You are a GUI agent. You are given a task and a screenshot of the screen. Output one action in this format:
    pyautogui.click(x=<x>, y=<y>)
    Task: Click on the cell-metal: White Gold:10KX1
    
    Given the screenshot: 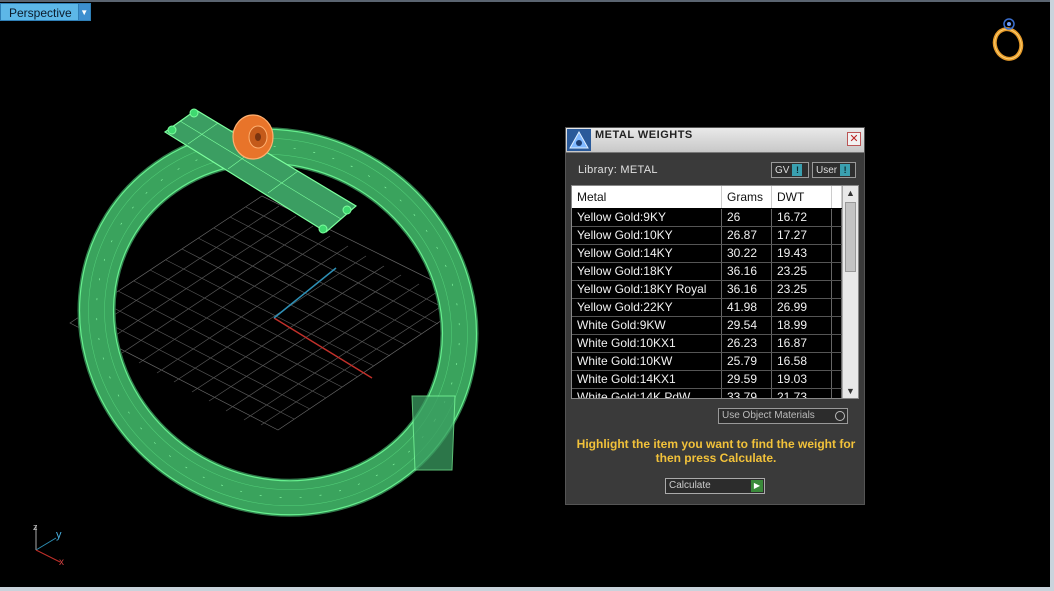 What is the action you would take?
    pyautogui.click(x=647, y=343)
    